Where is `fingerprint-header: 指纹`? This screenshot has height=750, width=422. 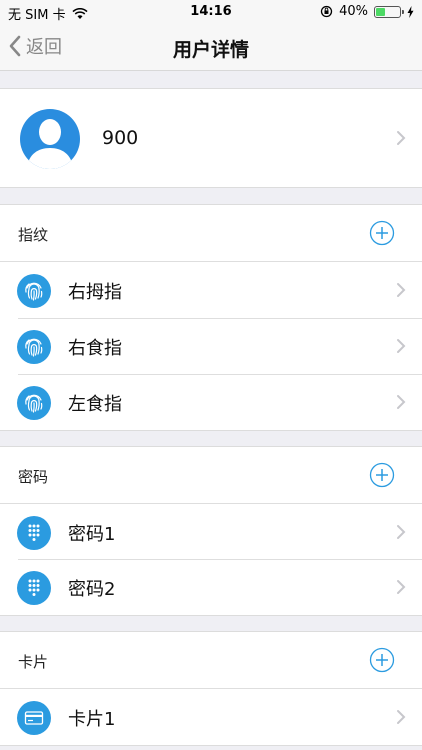
fingerprint-header: 指纹 is located at coordinates (211, 233).